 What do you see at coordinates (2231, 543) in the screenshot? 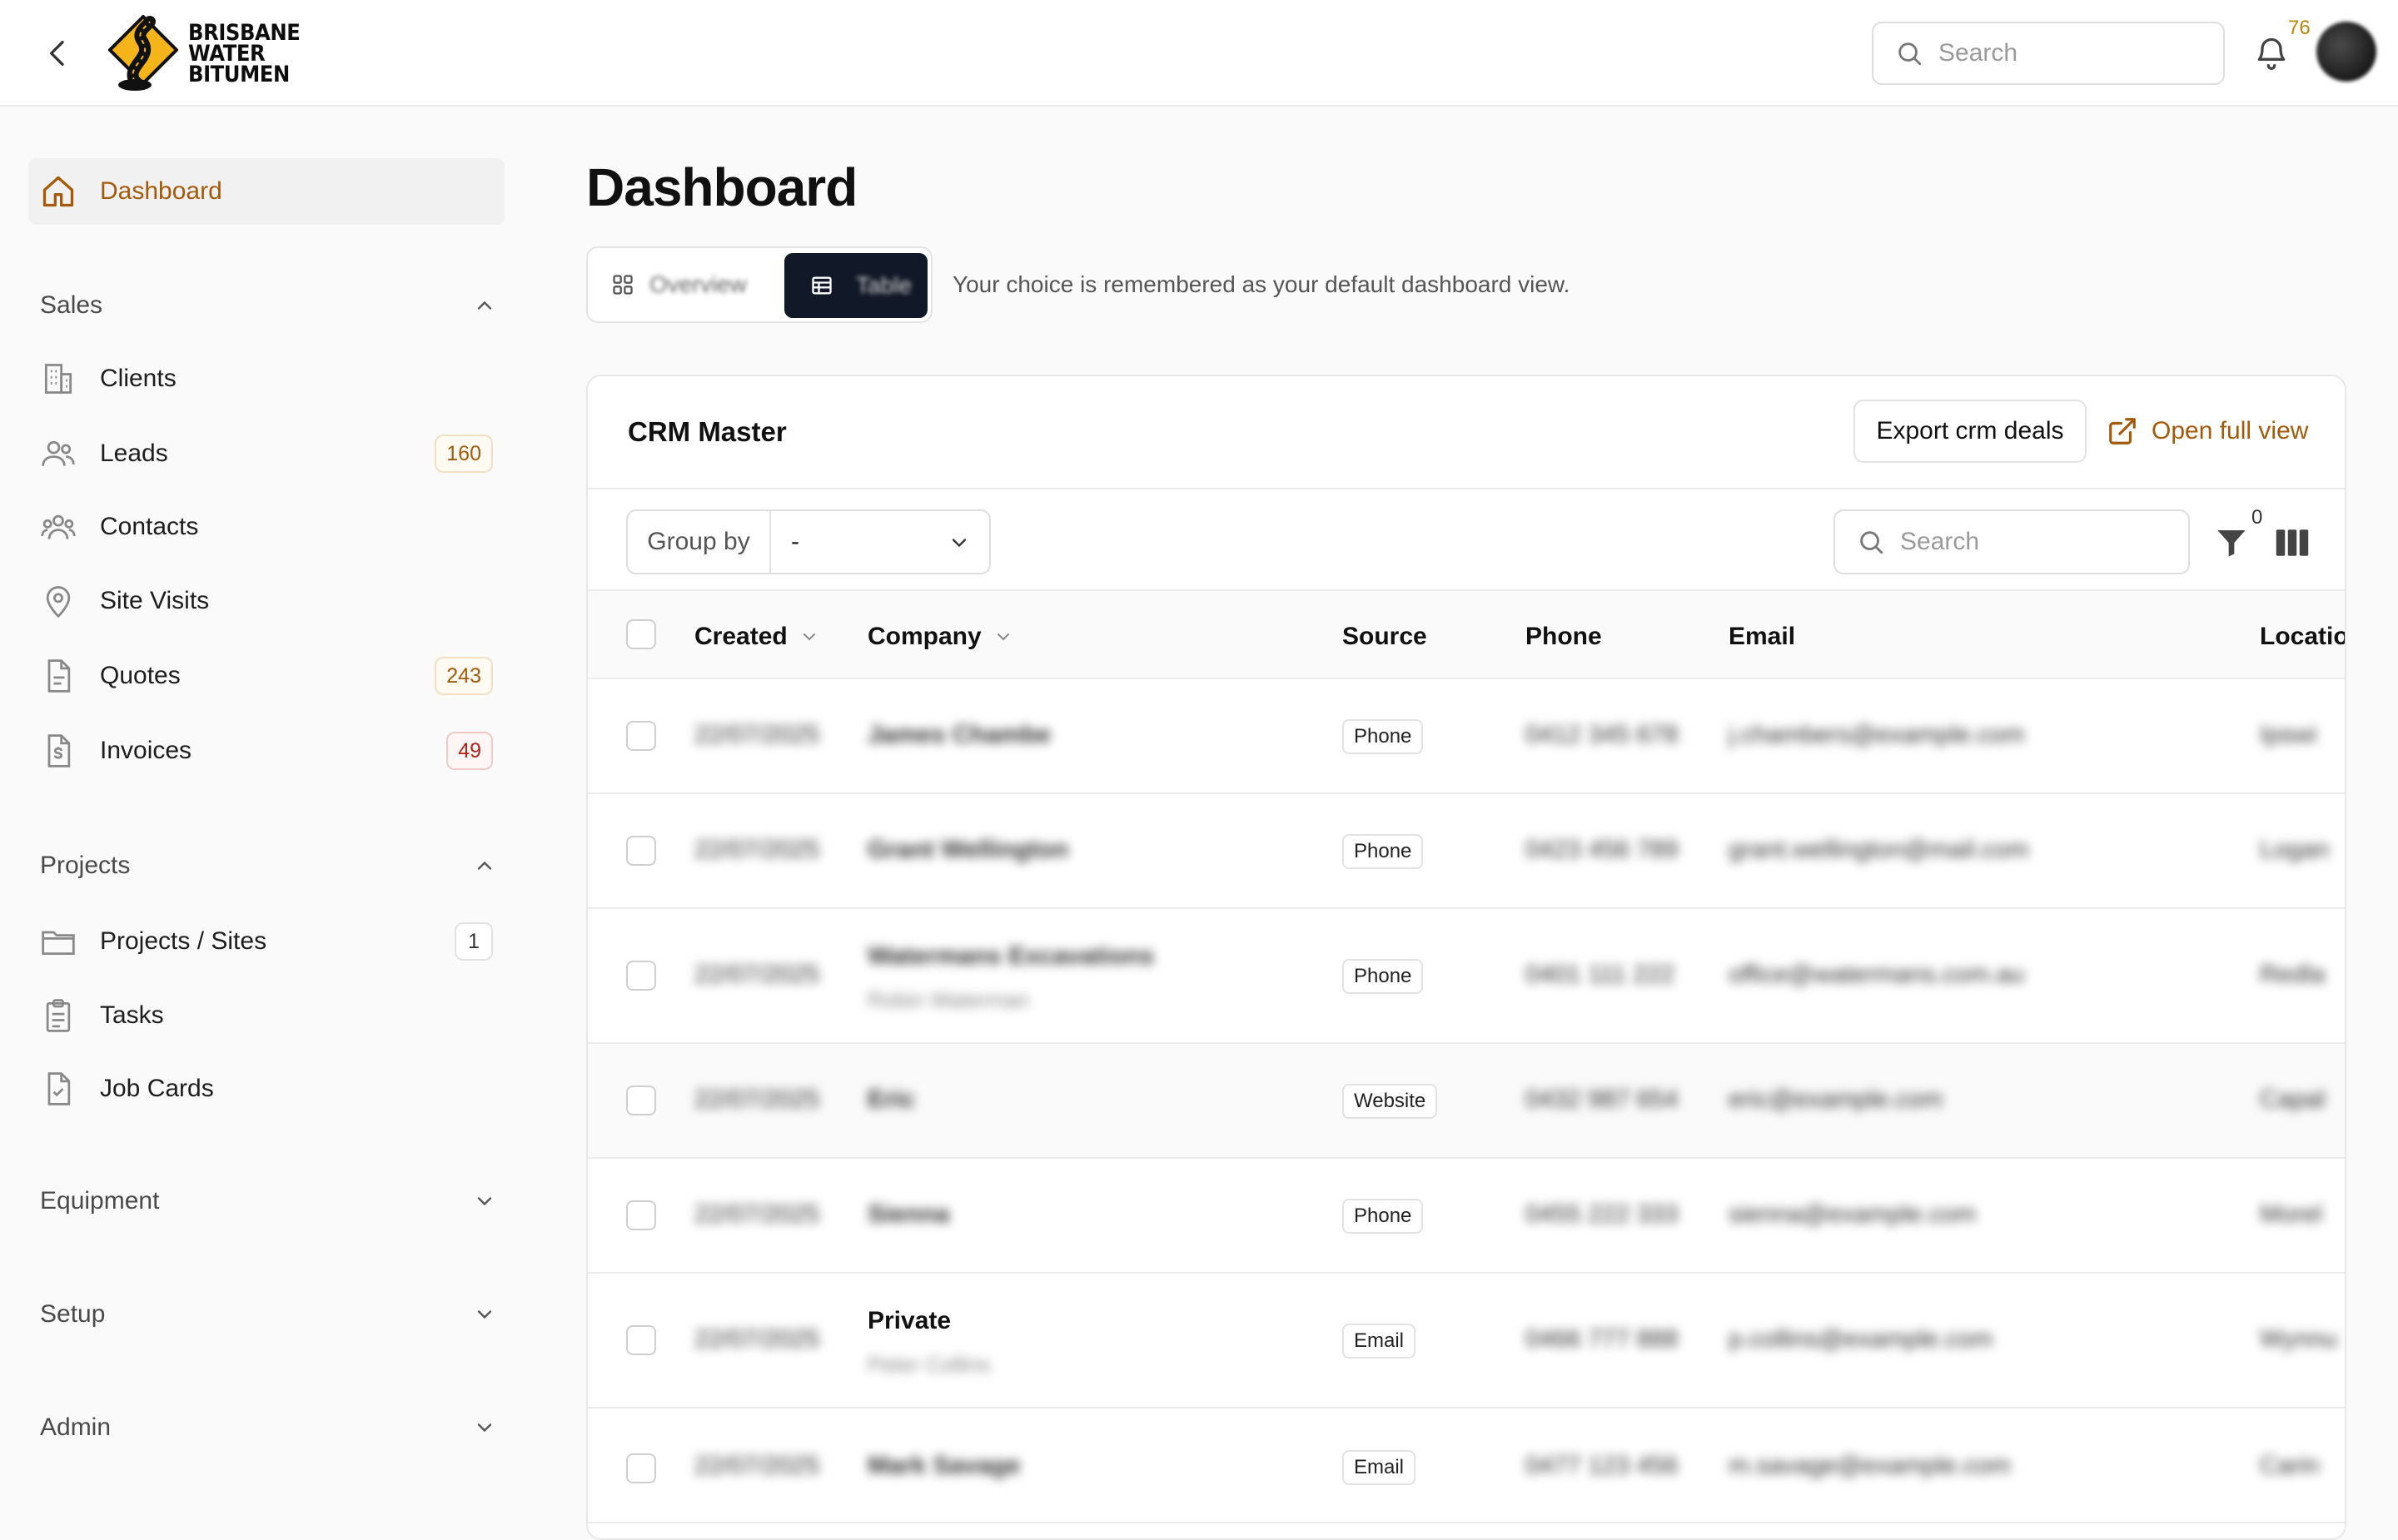
I see `filter-icon` at bounding box center [2231, 543].